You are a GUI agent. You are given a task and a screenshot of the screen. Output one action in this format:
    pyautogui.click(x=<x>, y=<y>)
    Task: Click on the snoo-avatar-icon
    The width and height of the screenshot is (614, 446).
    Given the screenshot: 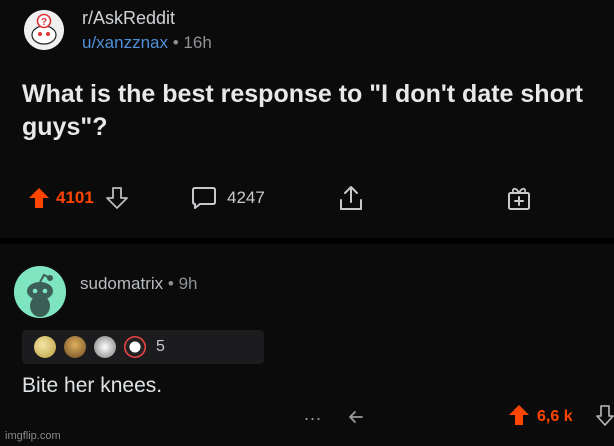 What is the action you would take?
    pyautogui.click(x=40, y=292)
    